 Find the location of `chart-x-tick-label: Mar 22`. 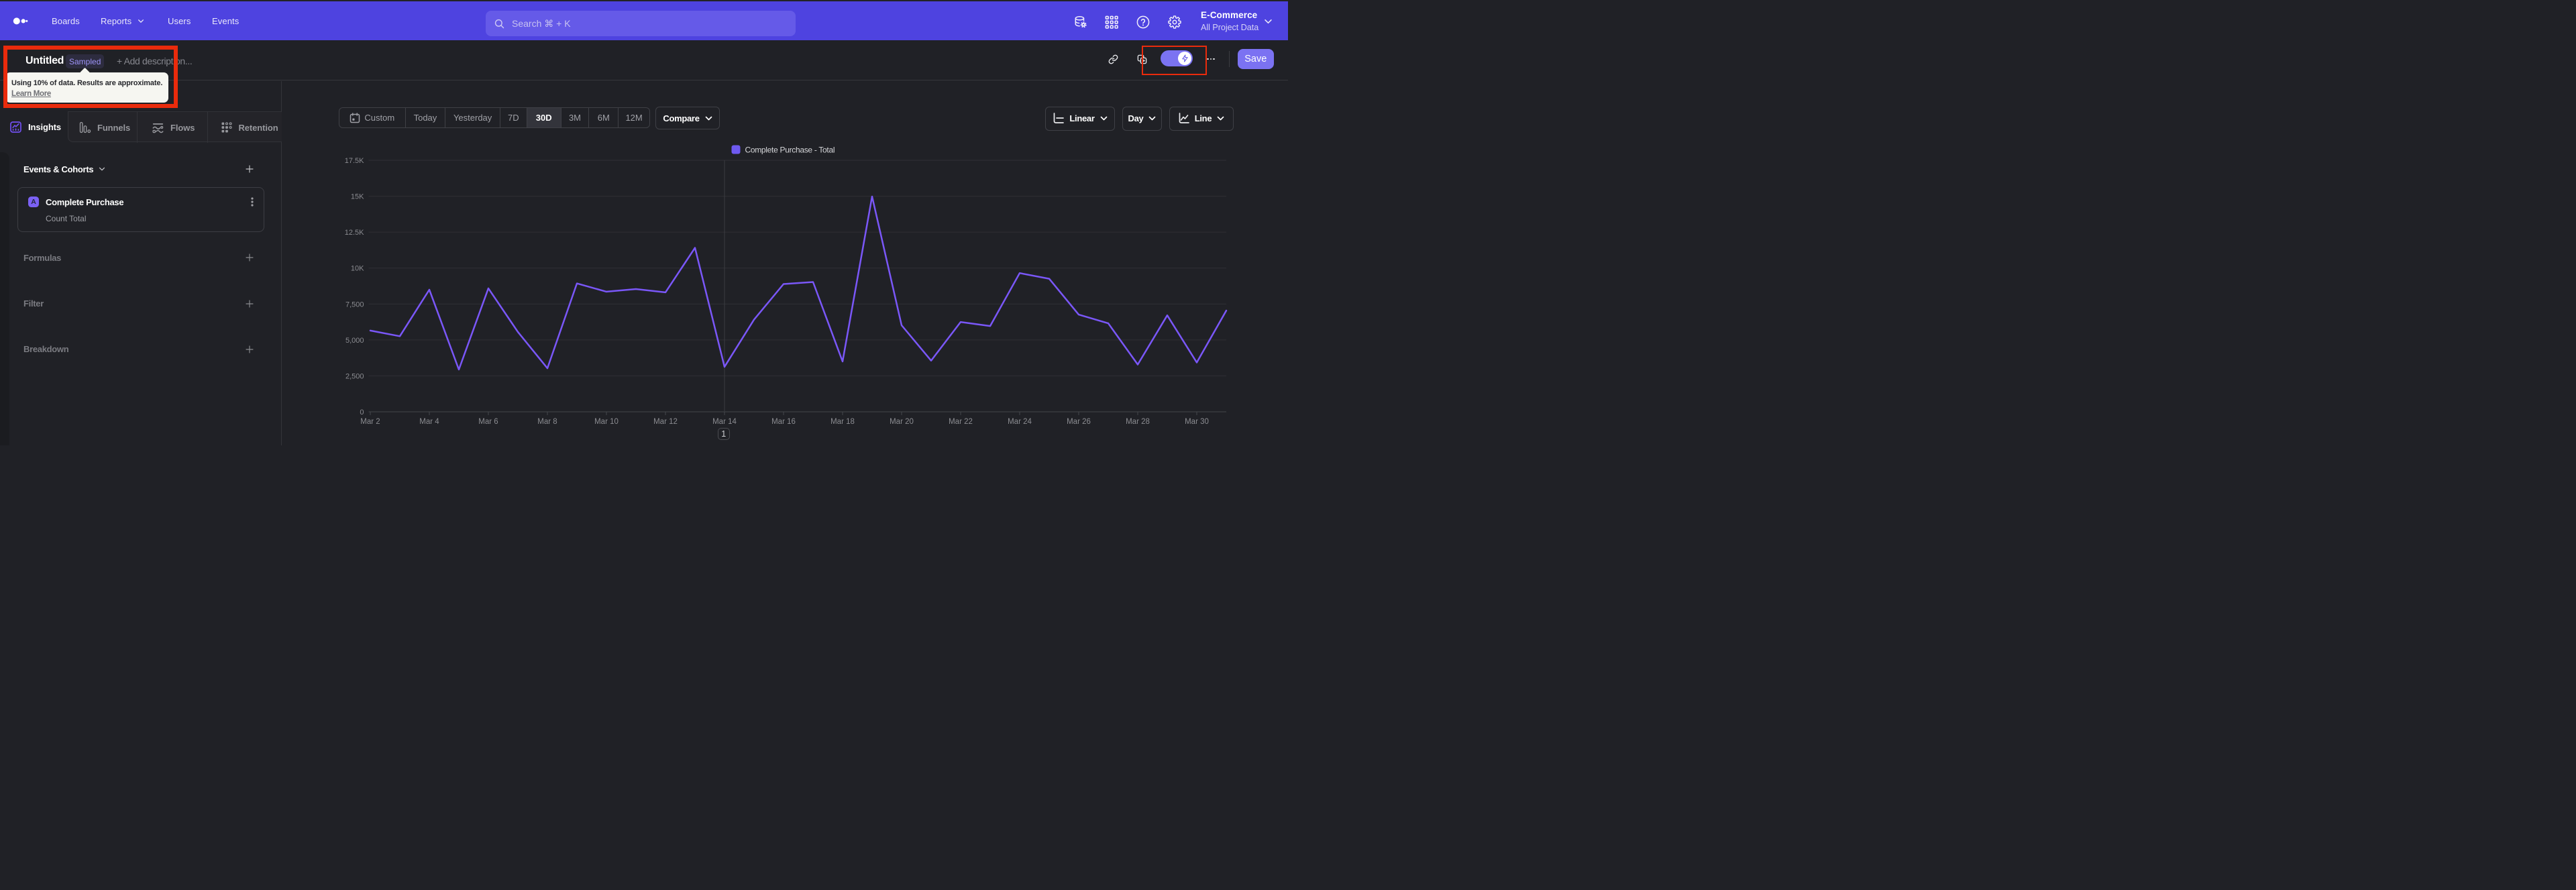

chart-x-tick-label: Mar 22 is located at coordinates (961, 422).